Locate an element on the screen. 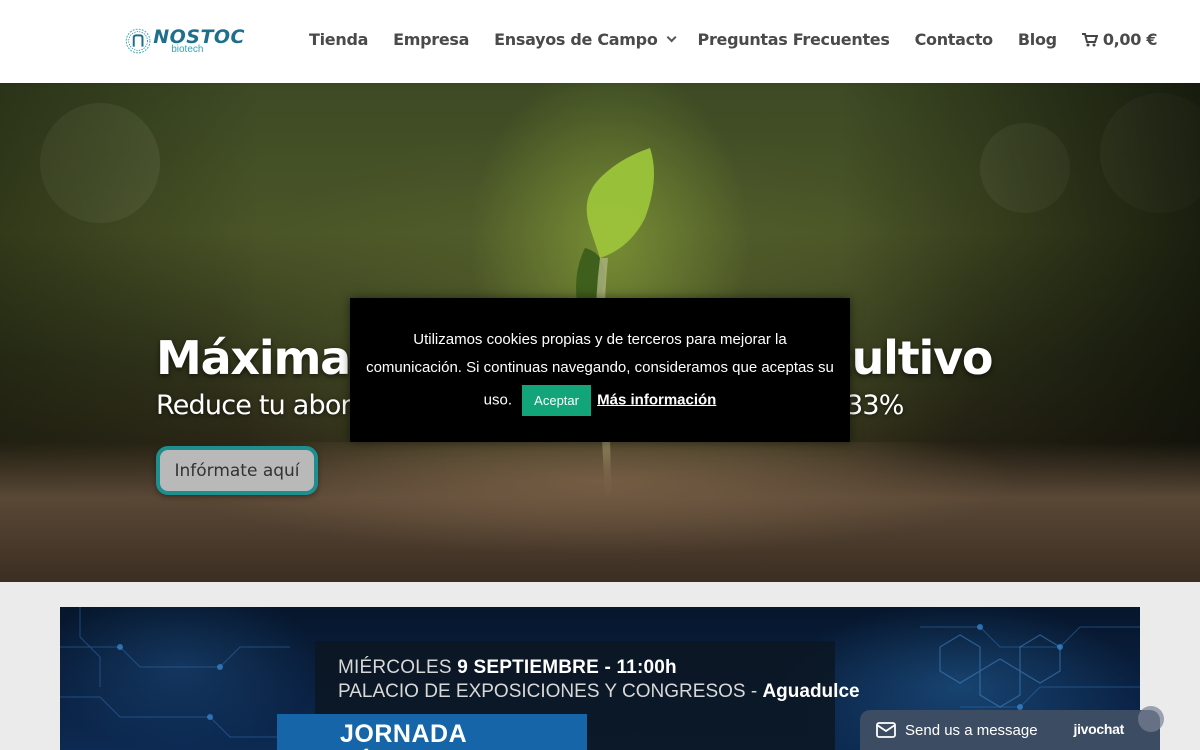  nav-label: Blog is located at coordinates (1037, 39).